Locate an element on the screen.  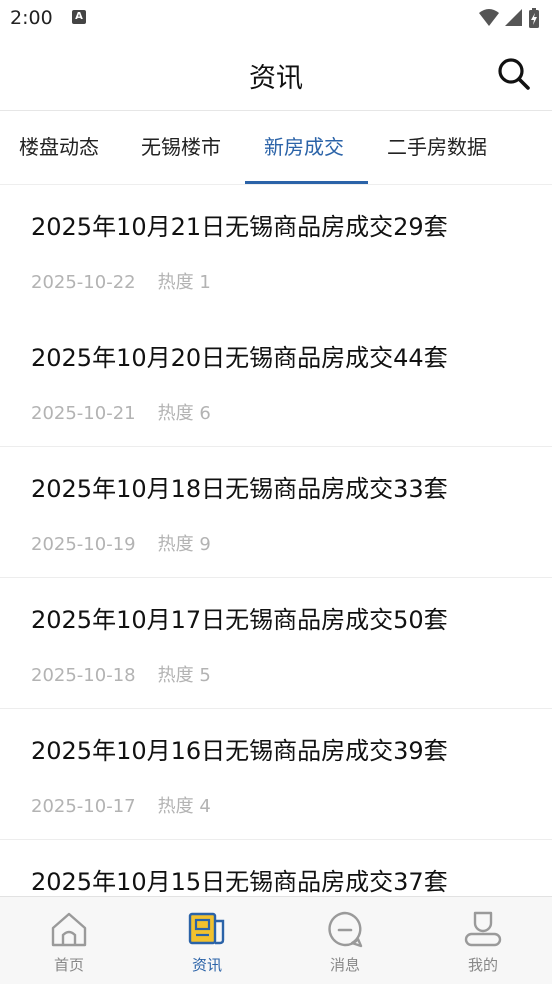
list-item: 2025年10月15日无锡商品房成交37套 is located at coordinates (276, 868).